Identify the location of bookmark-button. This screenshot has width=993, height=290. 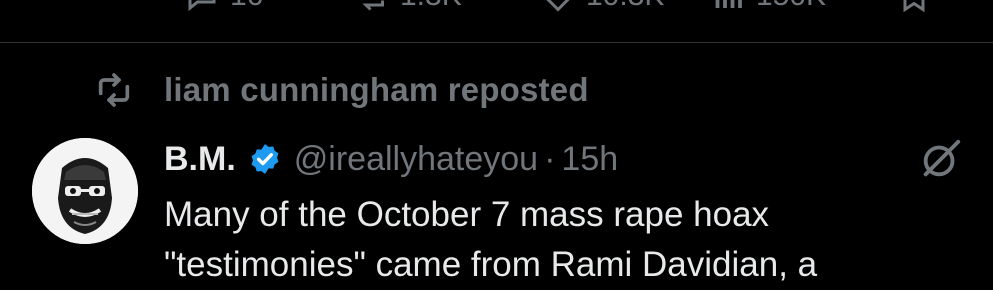
(914, 7).